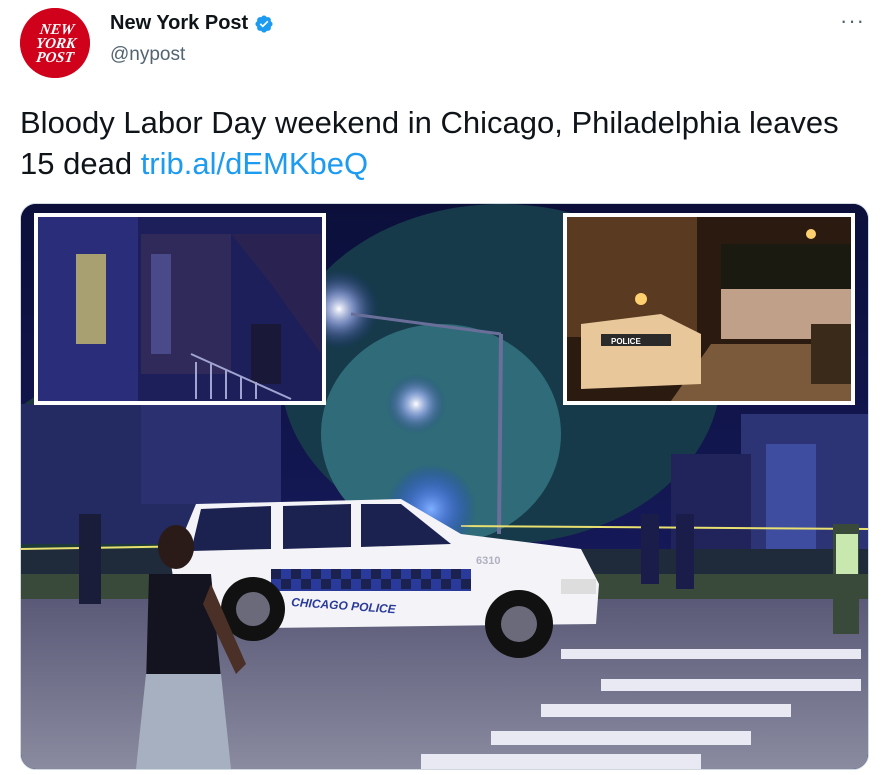 The height and width of the screenshot is (775, 886). I want to click on nypost-logo: NEW YORK POST, so click(55, 43).